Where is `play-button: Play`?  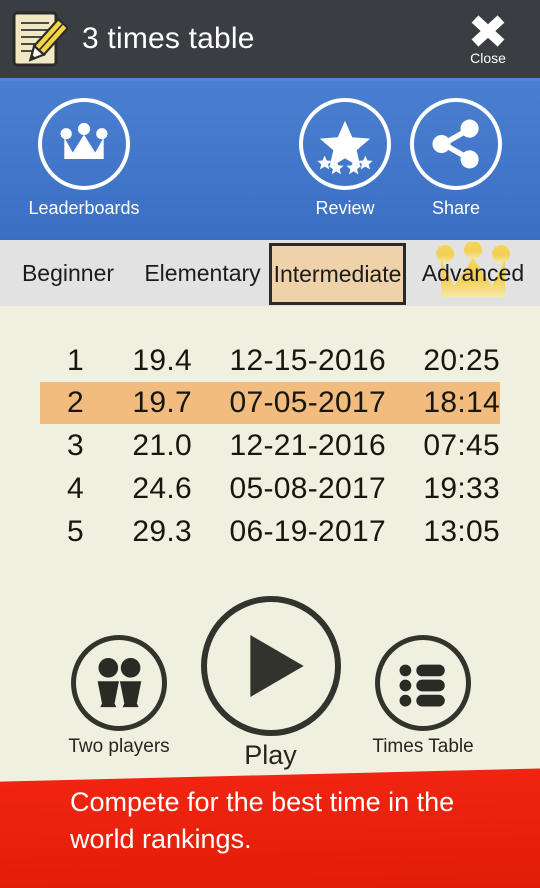 play-button: Play is located at coordinates (270, 683).